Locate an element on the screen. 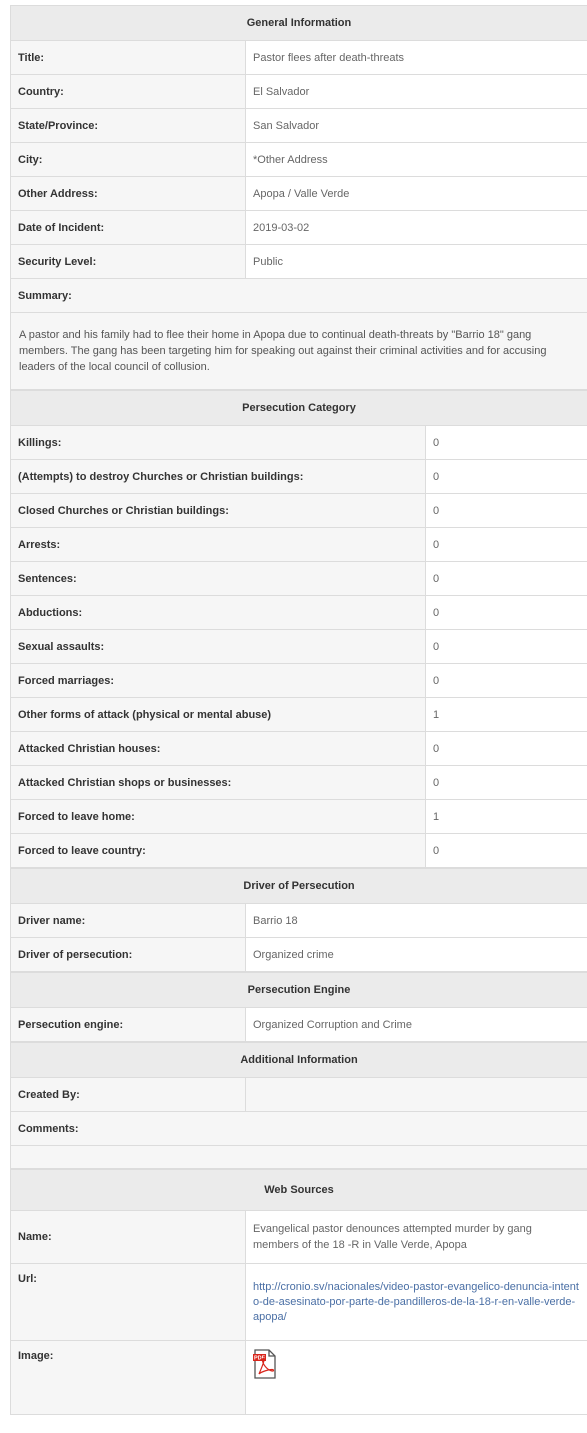 The image size is (587, 1433). category-label: Closed Churches or Christian buildings: is located at coordinates (218, 510).